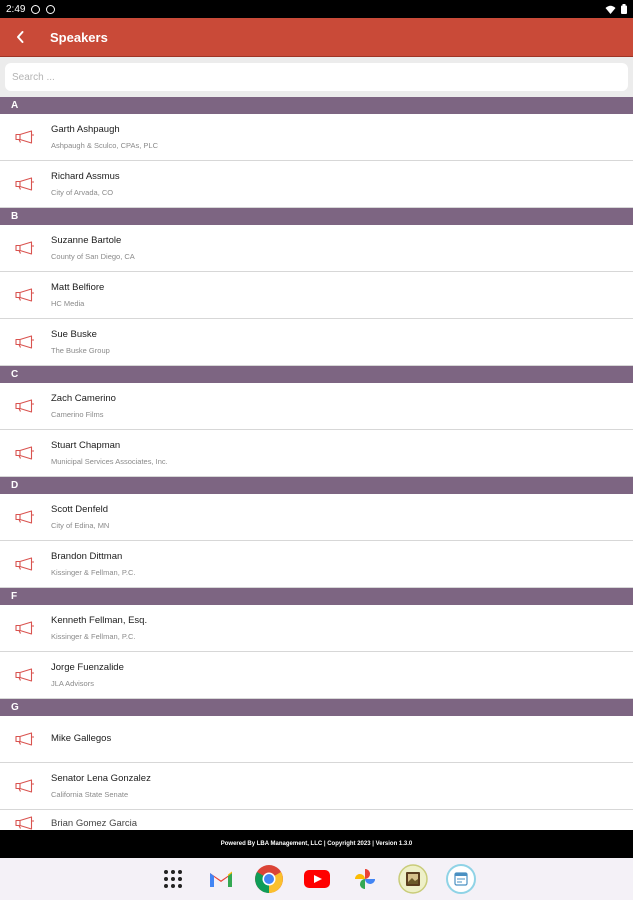  I want to click on speaker-organization: Ashpaugh & Sculco, CPAs, PLC, so click(104, 145).